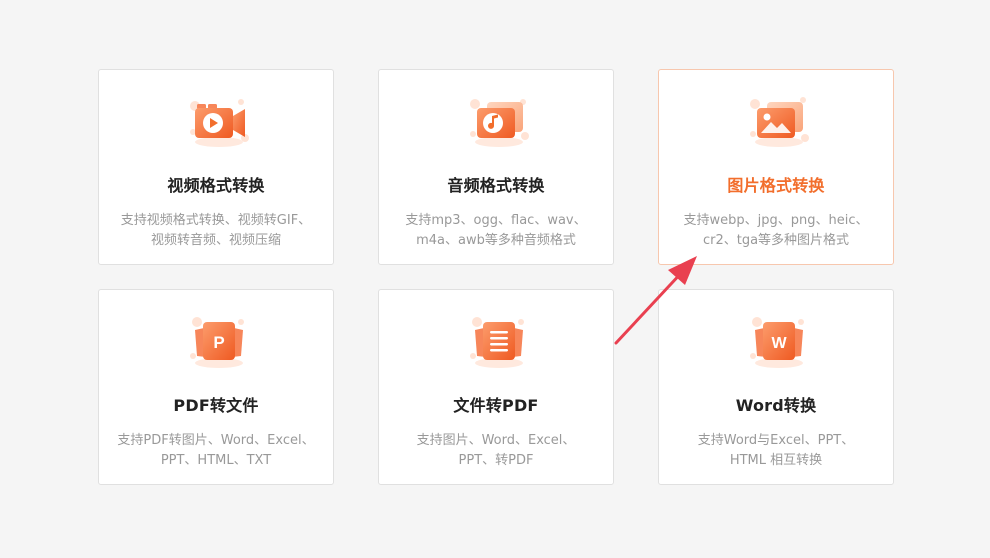  I want to click on card-video-convert: 视频格式转换 支持视频格式转换、视频转GIF、 视频转音频、视频压缩, so click(216, 167).